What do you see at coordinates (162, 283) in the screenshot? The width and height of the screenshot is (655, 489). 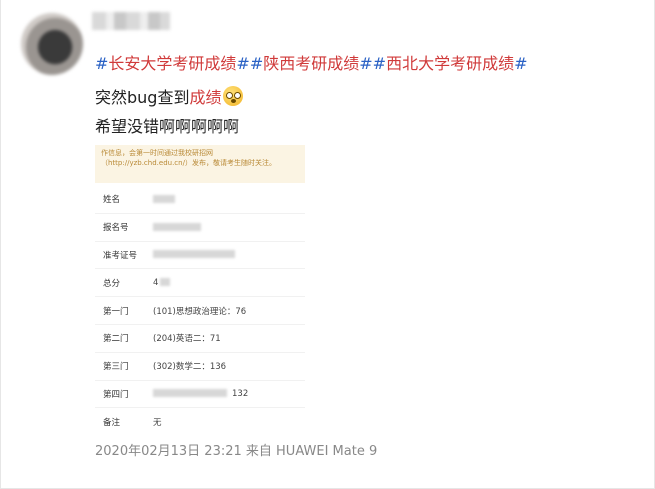 I see `row-value: 4` at bounding box center [162, 283].